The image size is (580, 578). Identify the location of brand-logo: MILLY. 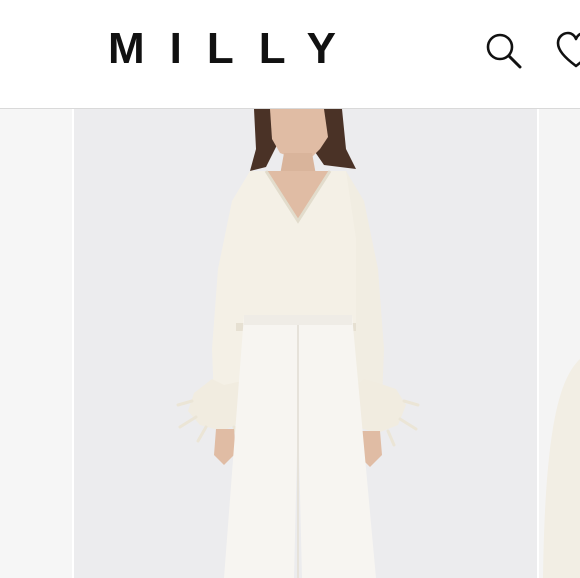
(234, 49).